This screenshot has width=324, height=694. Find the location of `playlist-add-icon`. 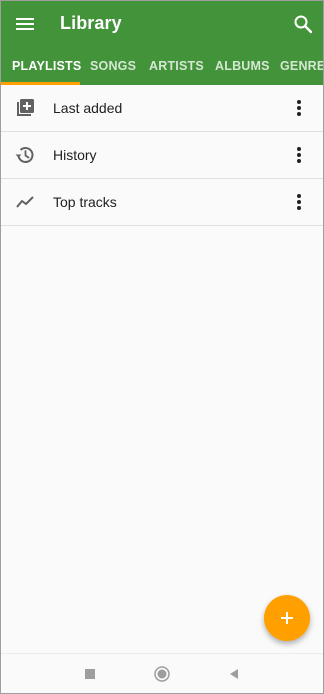

playlist-add-icon is located at coordinates (25, 108).